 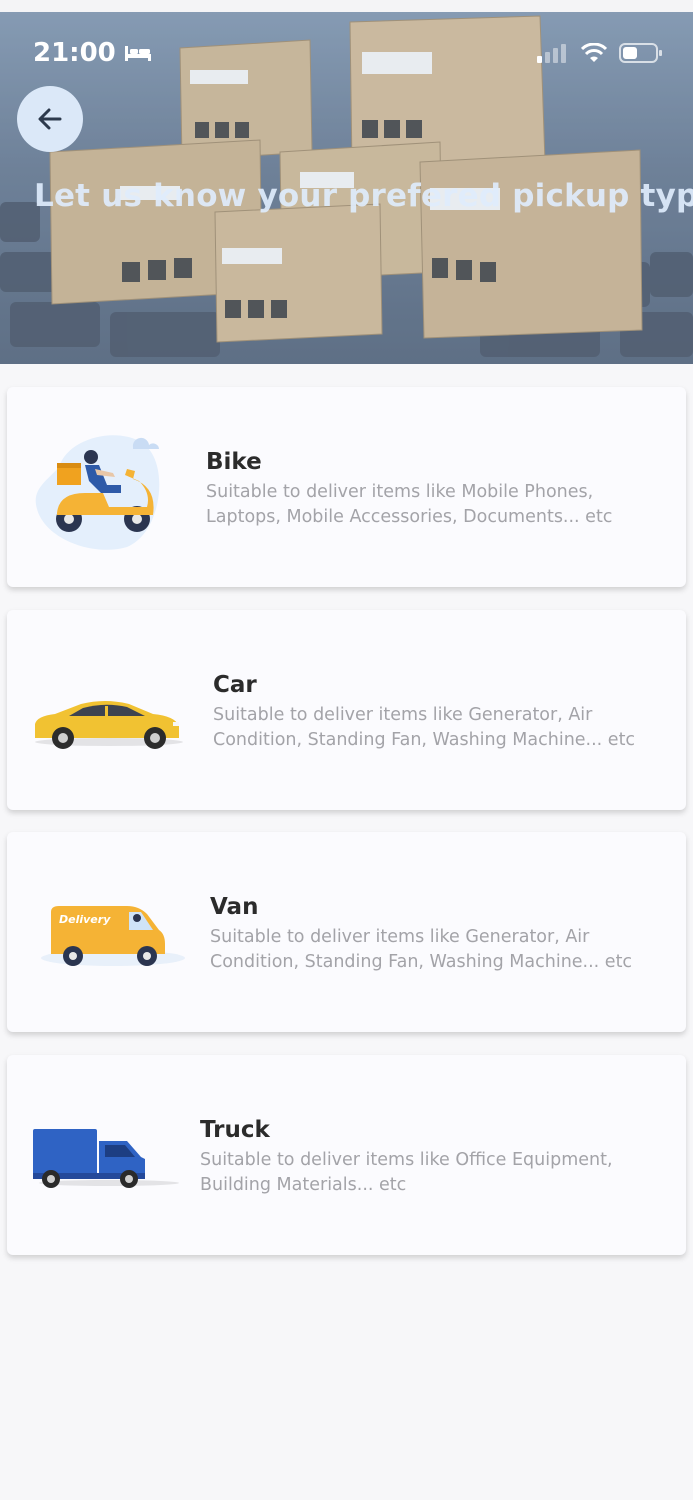 I want to click on truck-illustration, so click(x=106, y=1158).